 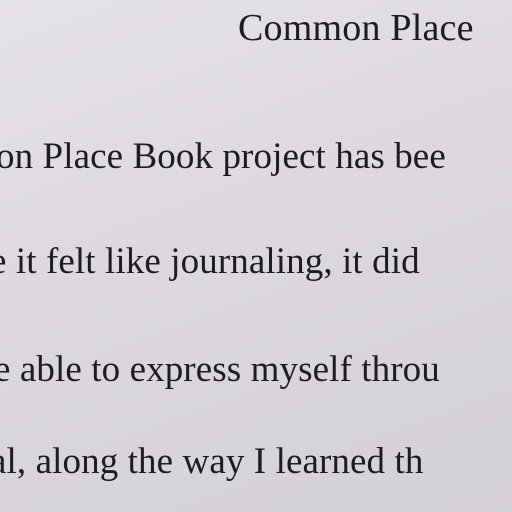 I want to click on text-line-3: e able to express myself throu, so click(x=220, y=369).